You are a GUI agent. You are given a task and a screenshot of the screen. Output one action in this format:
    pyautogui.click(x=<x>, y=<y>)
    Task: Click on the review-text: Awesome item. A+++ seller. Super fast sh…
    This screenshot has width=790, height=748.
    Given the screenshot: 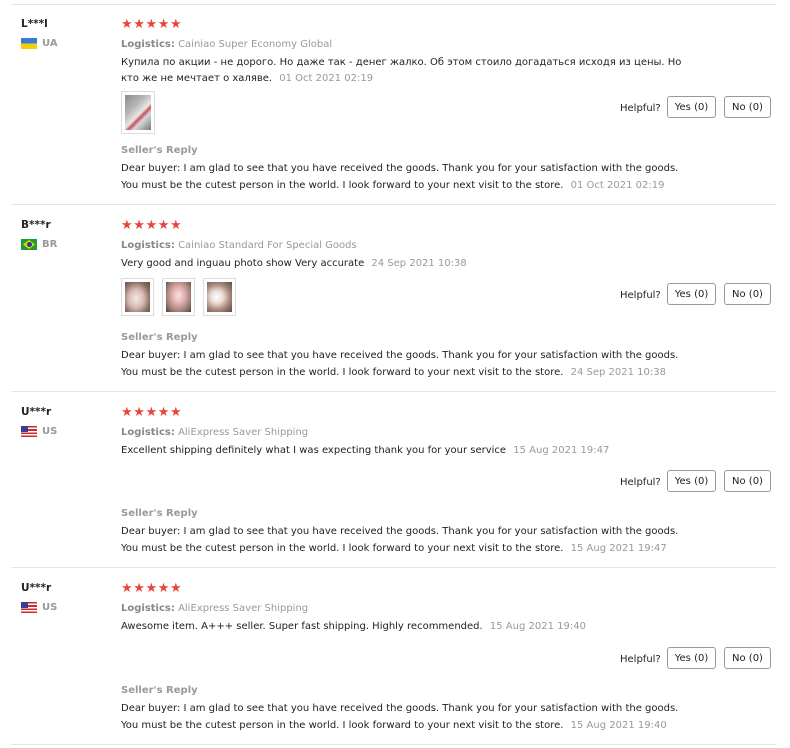 What is the action you would take?
    pyautogui.click(x=411, y=627)
    